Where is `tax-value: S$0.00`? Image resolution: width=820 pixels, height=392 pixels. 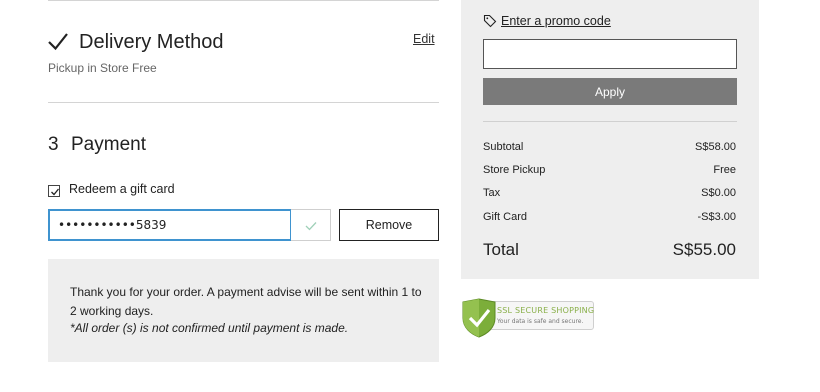
tax-value: S$0.00 is located at coordinates (718, 193).